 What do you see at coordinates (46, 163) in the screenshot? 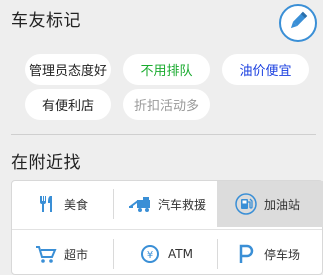
I see `nearby-title: 在附近找` at bounding box center [46, 163].